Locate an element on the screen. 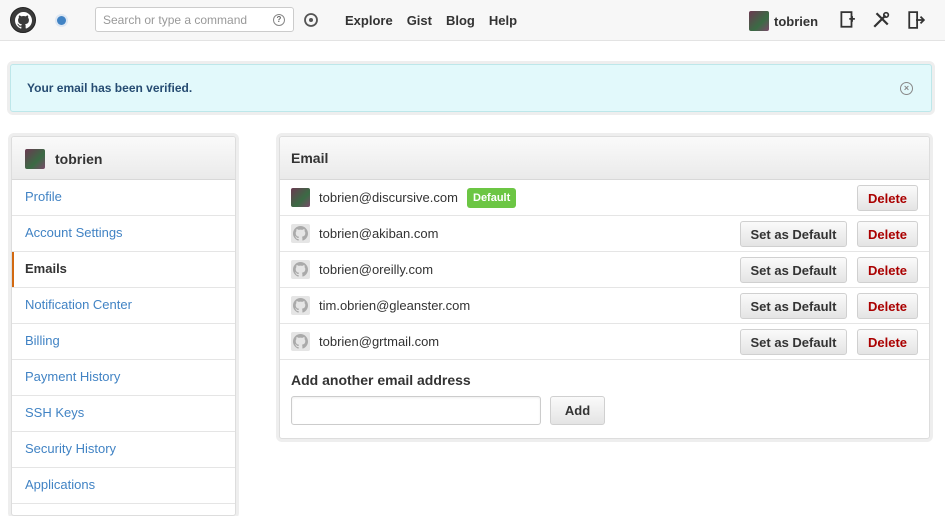 Image resolution: width=945 pixels, height=516 pixels. sidebar-item-billing: Billing is located at coordinates (123, 342).